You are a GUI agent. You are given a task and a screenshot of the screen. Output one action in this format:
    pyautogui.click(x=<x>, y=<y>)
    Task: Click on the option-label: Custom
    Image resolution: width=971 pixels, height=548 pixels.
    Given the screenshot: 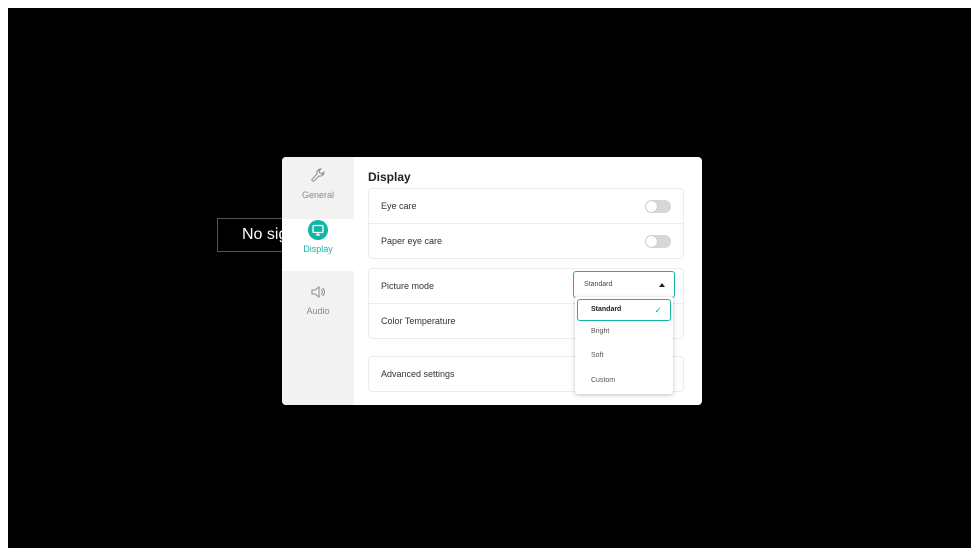 What is the action you would take?
    pyautogui.click(x=603, y=380)
    